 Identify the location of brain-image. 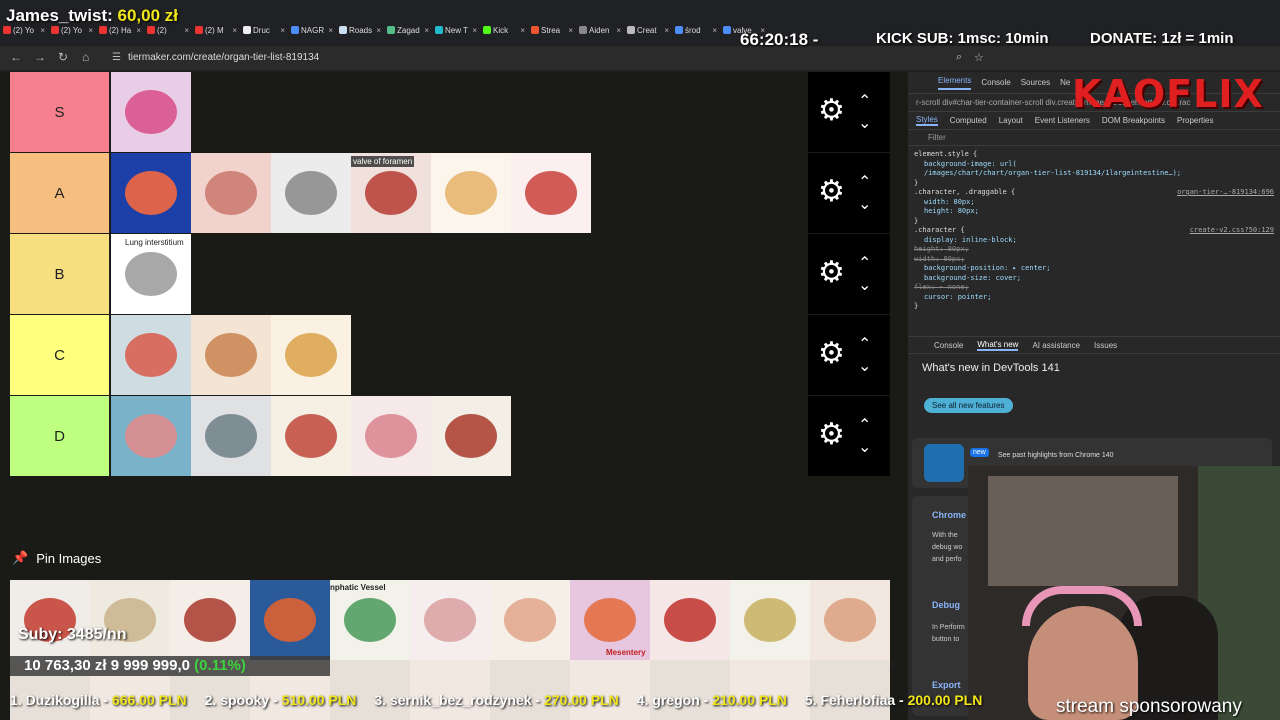
(471, 193).